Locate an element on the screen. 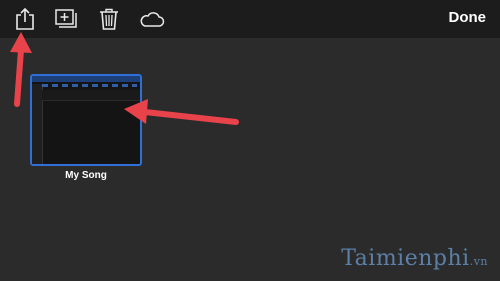 The image size is (500, 281). watermark-suffix: .vn is located at coordinates (478, 261).